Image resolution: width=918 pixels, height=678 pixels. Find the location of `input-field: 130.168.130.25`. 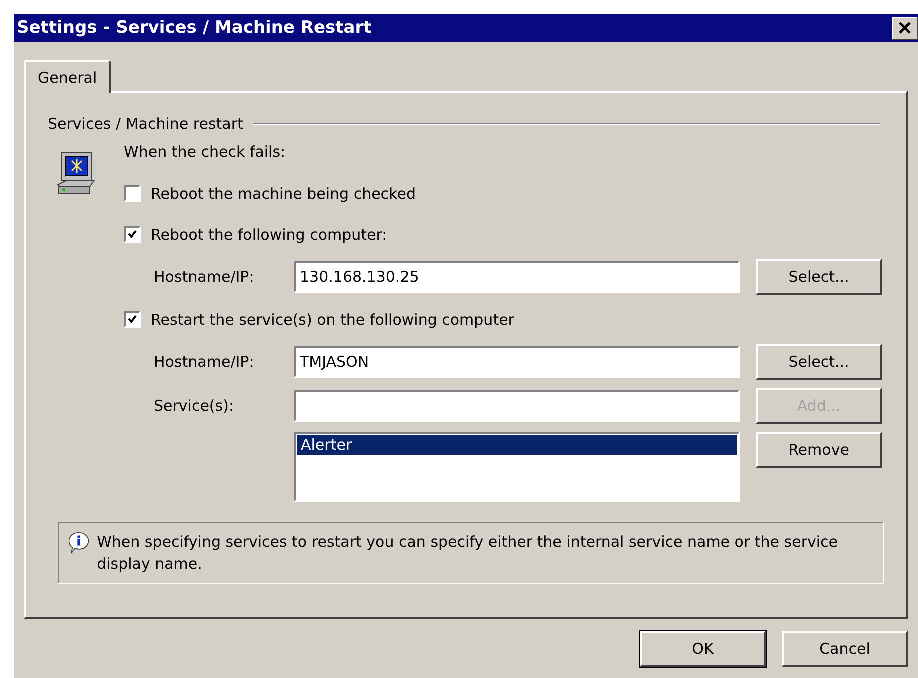

input-field: 130.168.130.25 is located at coordinates (517, 277).